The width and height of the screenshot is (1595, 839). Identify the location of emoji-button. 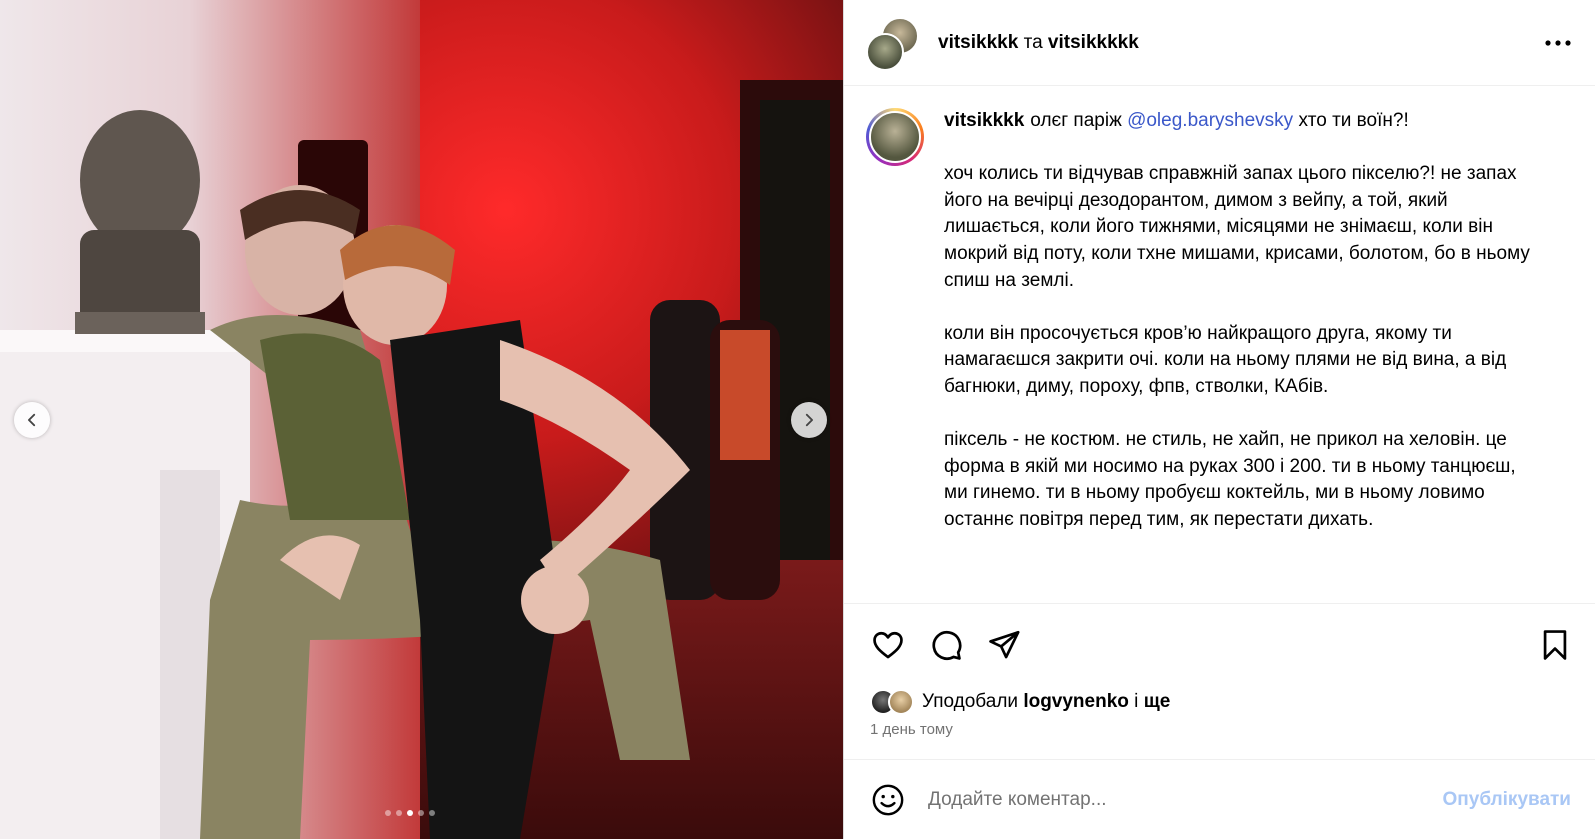
(888, 800).